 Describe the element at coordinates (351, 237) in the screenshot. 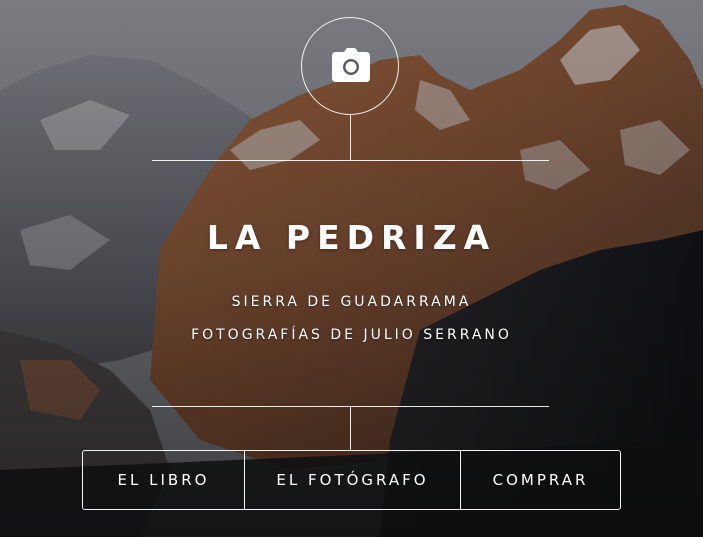

I see `page-title: LA PEDRIZA` at that location.